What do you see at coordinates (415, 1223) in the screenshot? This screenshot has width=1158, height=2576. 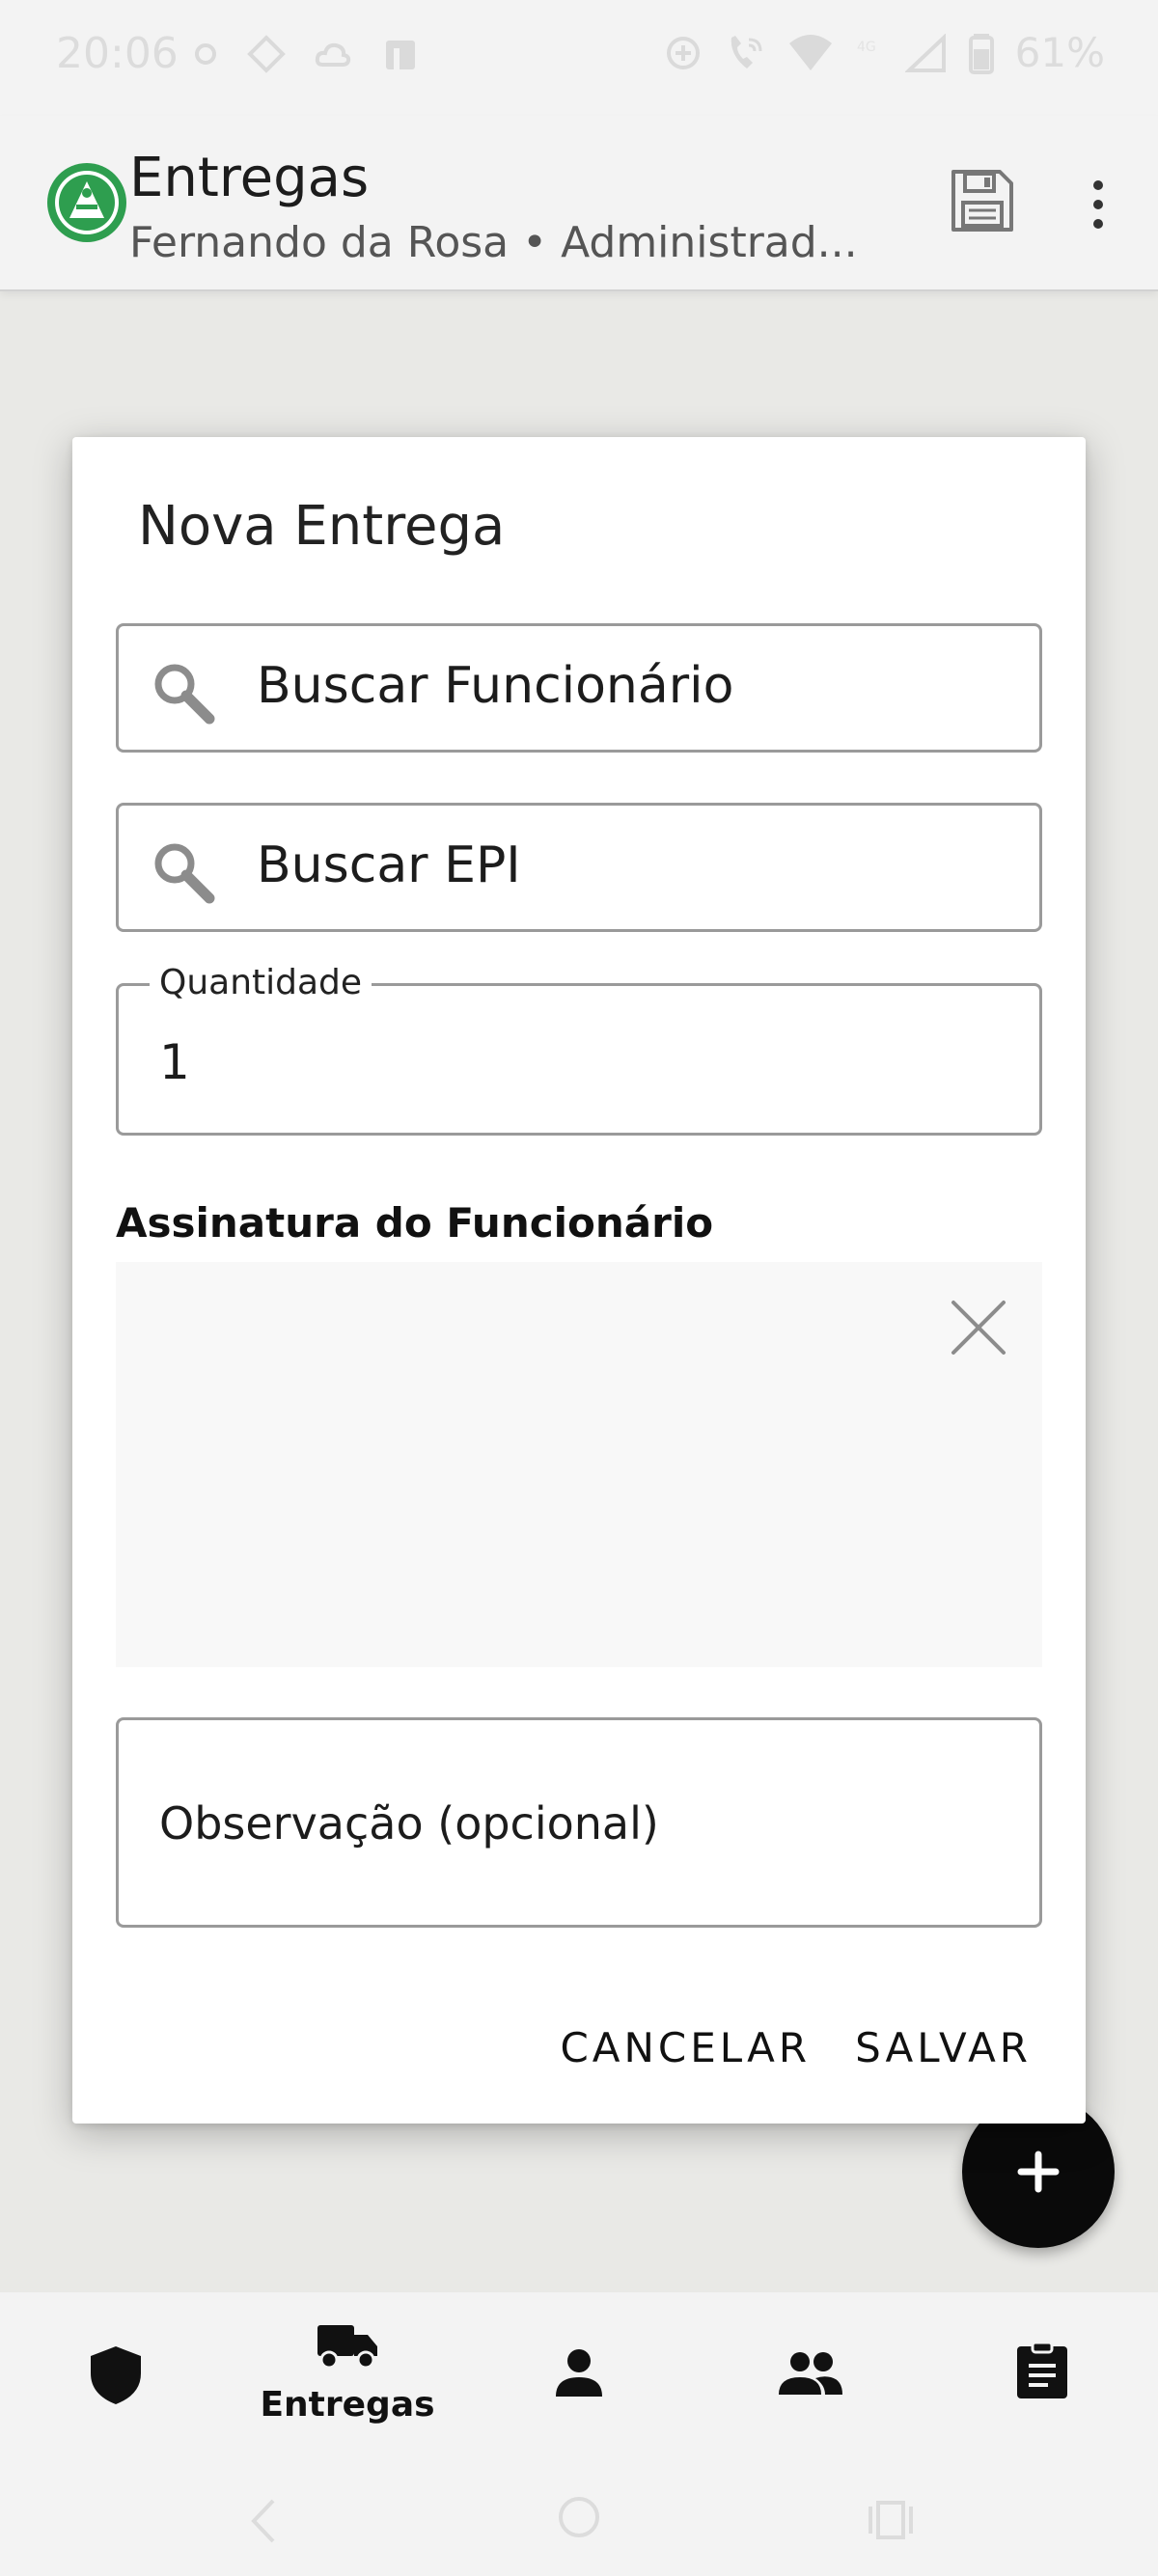 I see `signature-label: Assinatura do Funcionário` at bounding box center [415, 1223].